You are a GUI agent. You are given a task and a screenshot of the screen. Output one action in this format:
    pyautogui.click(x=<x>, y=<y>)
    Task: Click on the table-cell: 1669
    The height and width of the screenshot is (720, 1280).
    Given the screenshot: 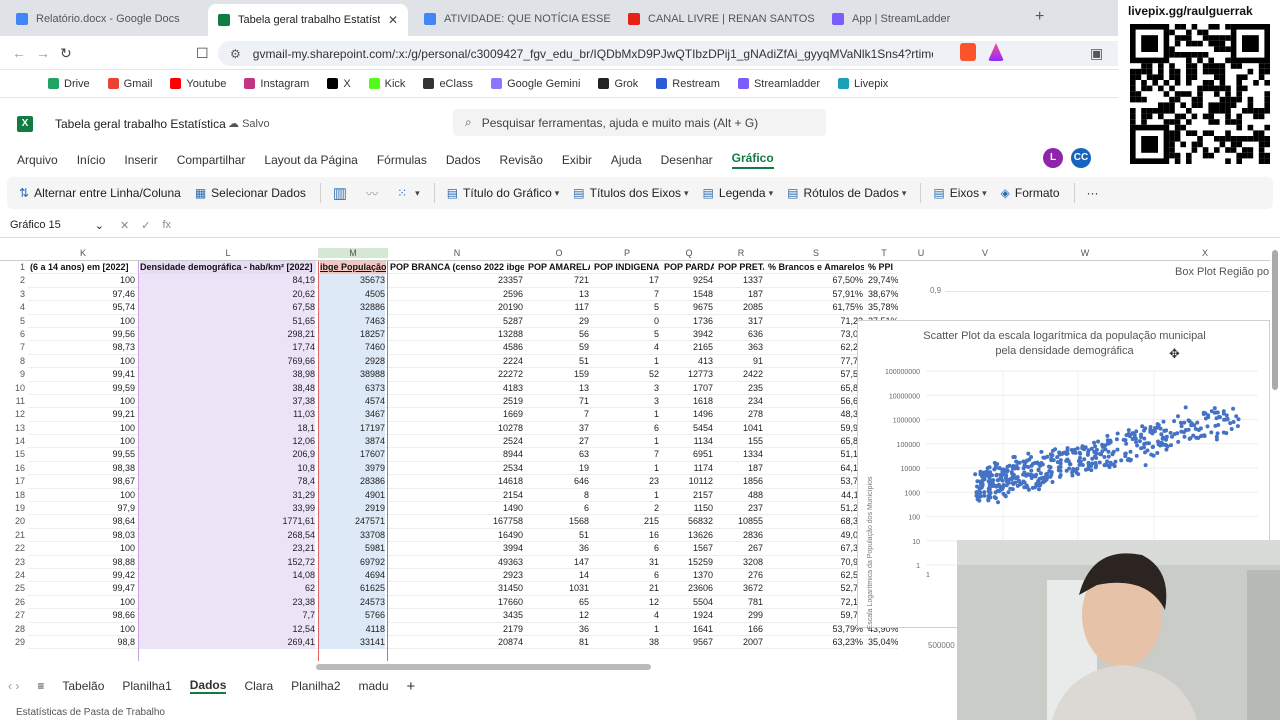 What is the action you would take?
    pyautogui.click(x=455, y=414)
    